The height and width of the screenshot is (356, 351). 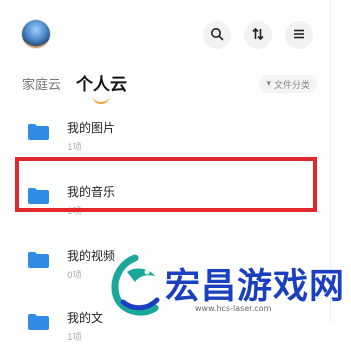 What do you see at coordinates (291, 85) in the screenshot?
I see `file-category-label: 文件分类` at bounding box center [291, 85].